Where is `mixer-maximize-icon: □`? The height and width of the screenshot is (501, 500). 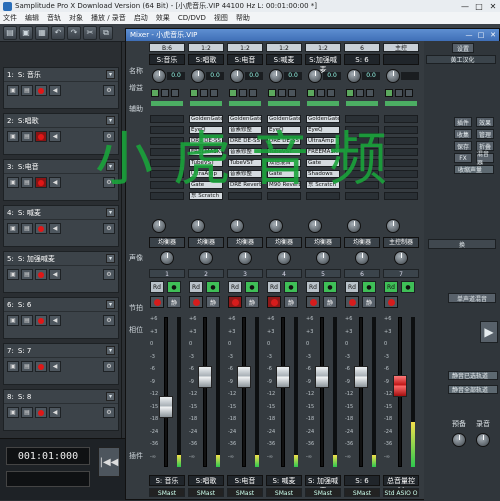 mixer-maximize-icon: □ is located at coordinates (481, 35).